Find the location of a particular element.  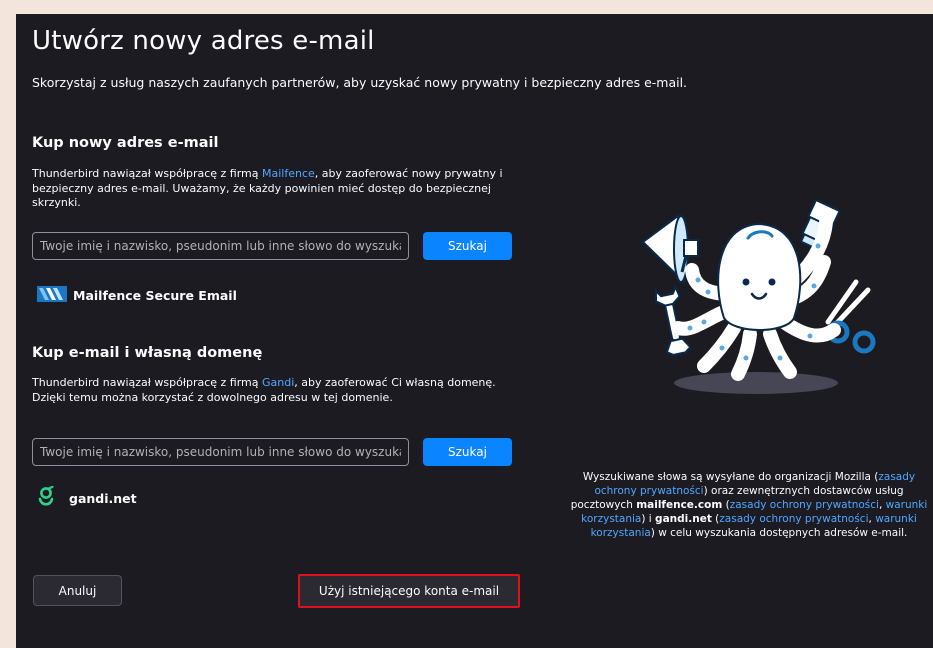

octopus-mascot-illustration is located at coordinates (758, 296).